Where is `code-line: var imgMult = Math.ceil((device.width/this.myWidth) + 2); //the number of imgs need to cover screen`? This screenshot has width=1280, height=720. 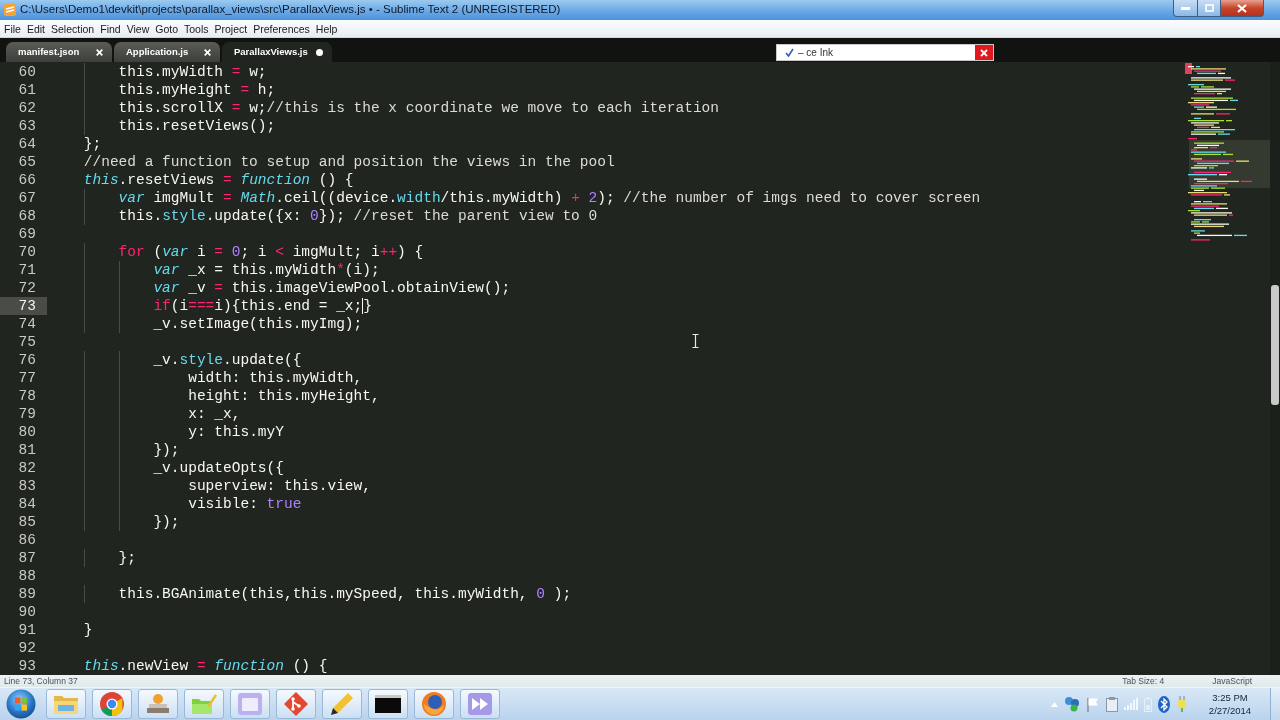 code-line: var imgMult = Math.ceil((device.width/this.myWidth) + 2); //the number of imgs need to cover screen is located at coordinates (549, 198).